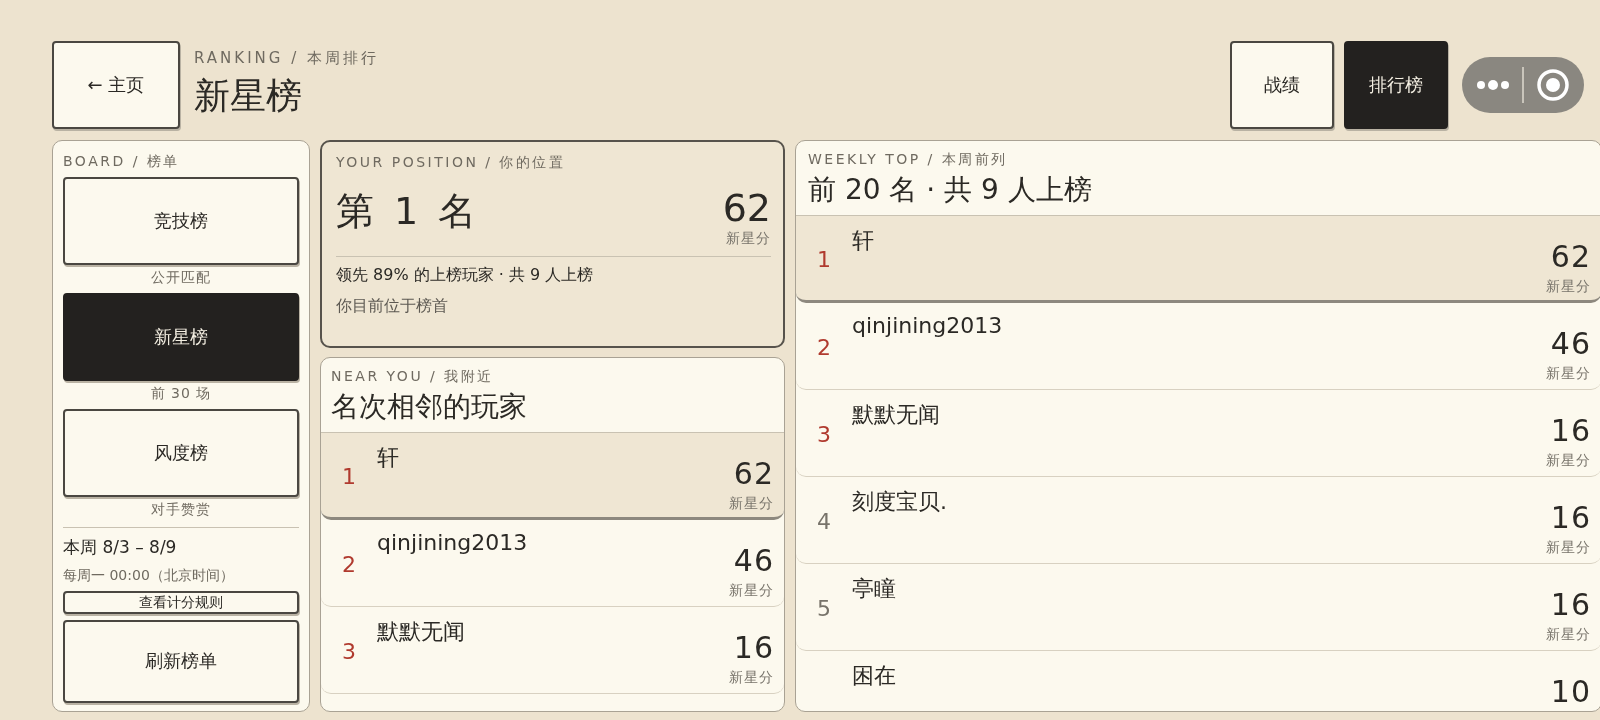 The height and width of the screenshot is (720, 1600). What do you see at coordinates (1198, 607) in the screenshot?
I see `player-row: 5 亭瞳 16 新星分` at bounding box center [1198, 607].